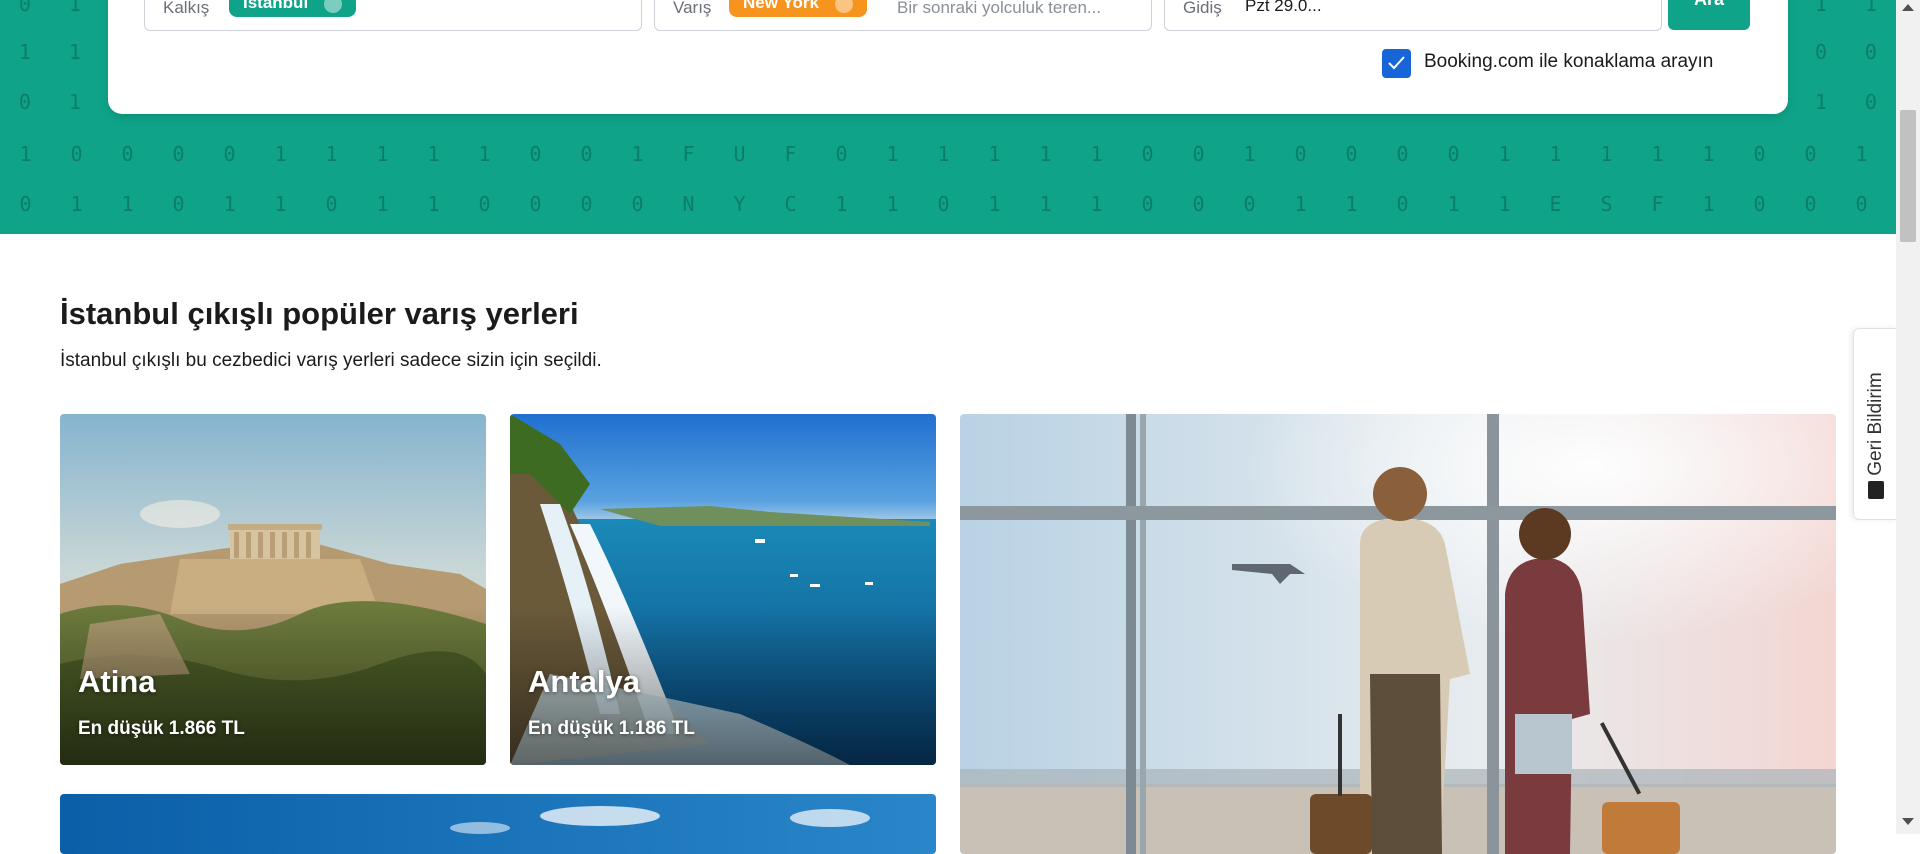 This screenshot has height=854, width=1920. I want to click on hero-digit-row: 1 0 0 0 0 1 1 1 1 1 0 0 1 F U F 0 1 1 1 1 1 0 0 1 0 0 0 0 1 1 1 1 1 0 0 1, so click(948, 154).